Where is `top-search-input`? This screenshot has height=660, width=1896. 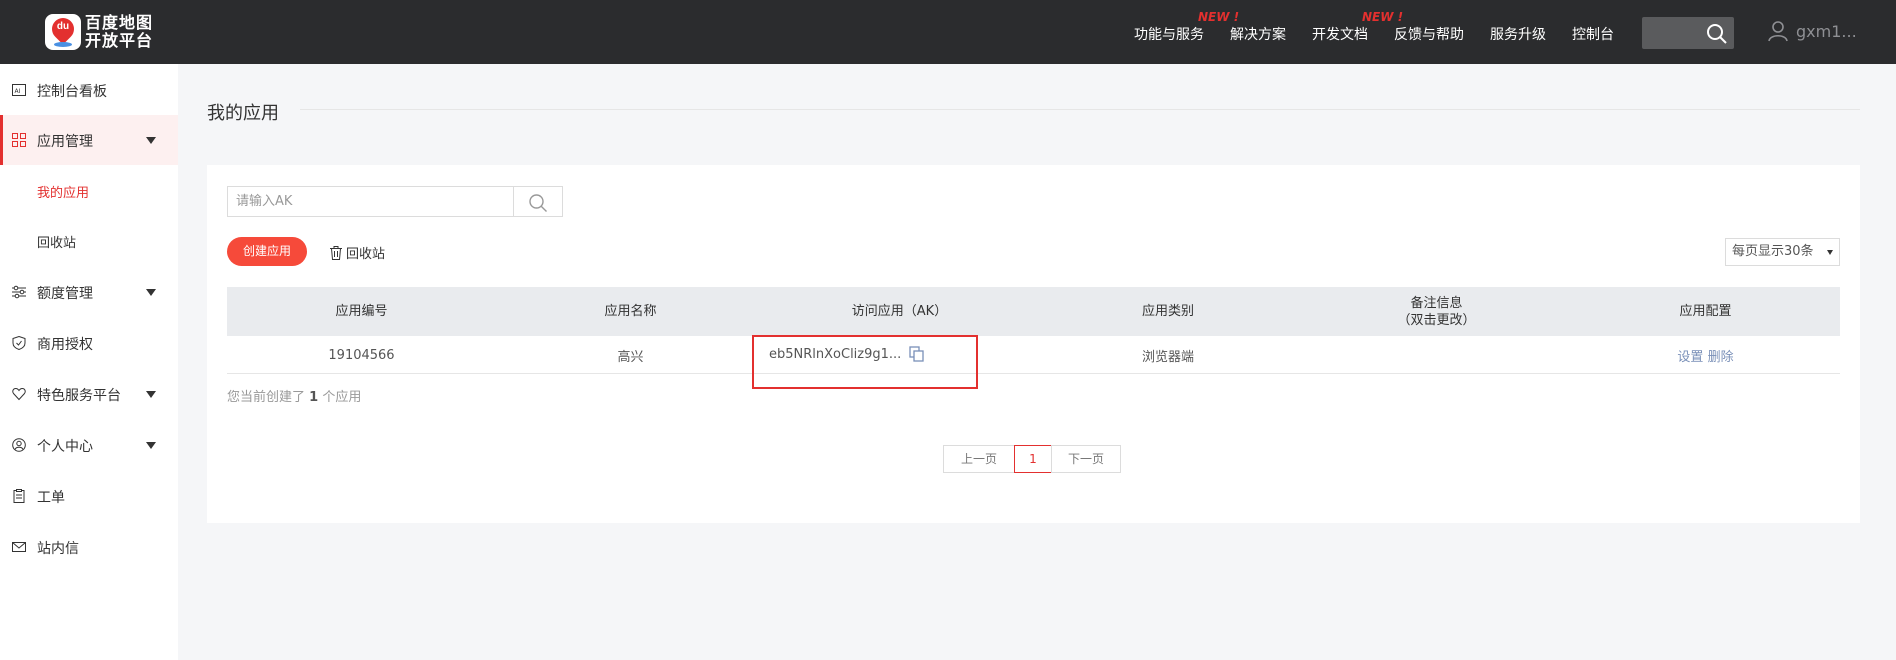
top-search-input is located at coordinates (1688, 33).